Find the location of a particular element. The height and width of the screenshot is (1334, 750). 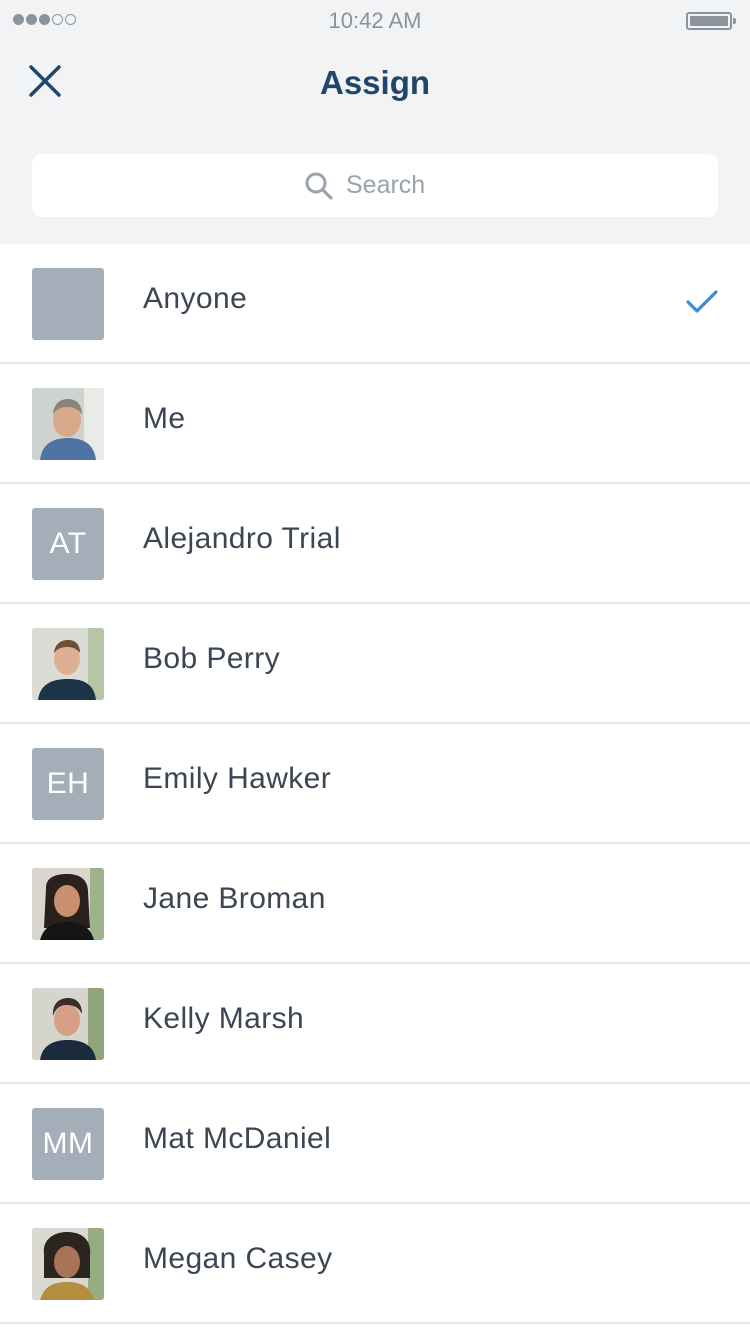

assignee-name: Alejandro Trial is located at coordinates (242, 538).